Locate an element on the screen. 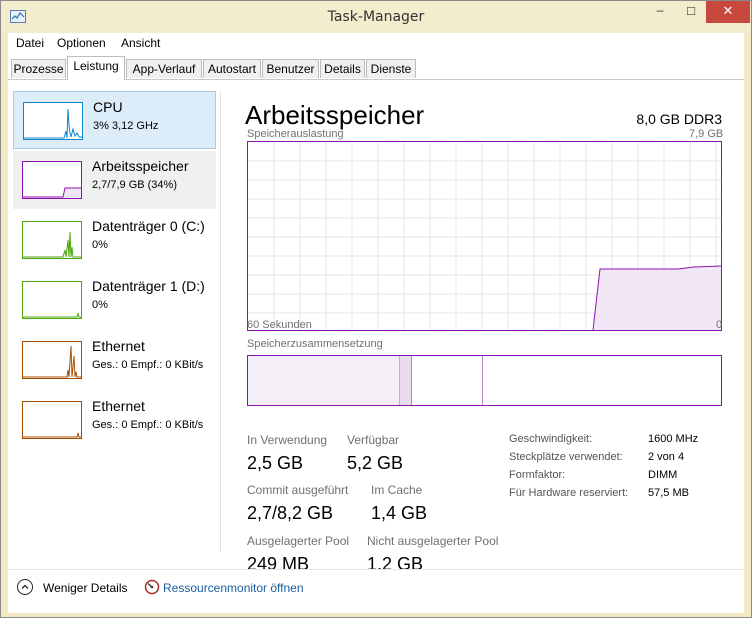 This screenshot has width=752, height=618. info-formfactor-key: Formfaktor: is located at coordinates (537, 475).